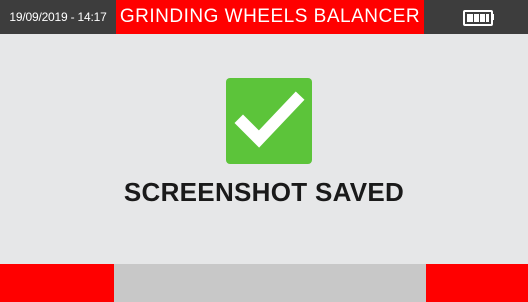 Image resolution: width=528 pixels, height=302 pixels. I want to click on datetime-label: 19/09/2019 - 14:17, so click(58, 17).